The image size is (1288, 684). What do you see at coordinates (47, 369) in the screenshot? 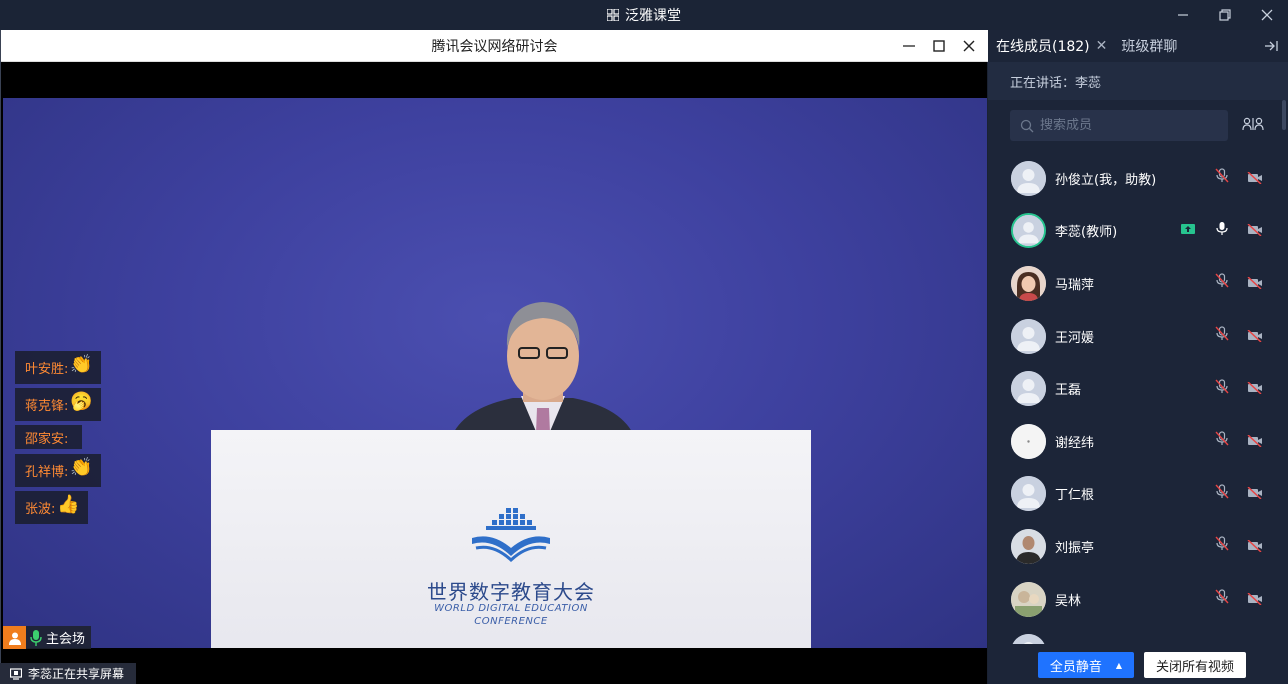
I see `reaction-name: 叶安胜:` at bounding box center [47, 369].